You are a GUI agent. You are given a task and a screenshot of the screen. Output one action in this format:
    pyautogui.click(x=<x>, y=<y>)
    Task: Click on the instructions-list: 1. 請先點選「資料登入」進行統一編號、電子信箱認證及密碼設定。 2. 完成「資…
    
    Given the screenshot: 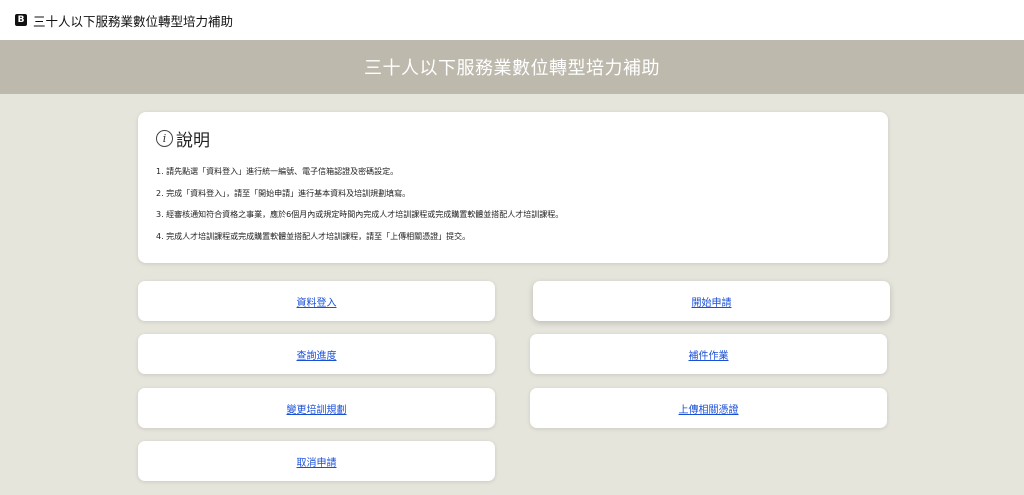 What is the action you would take?
    pyautogui.click(x=513, y=204)
    